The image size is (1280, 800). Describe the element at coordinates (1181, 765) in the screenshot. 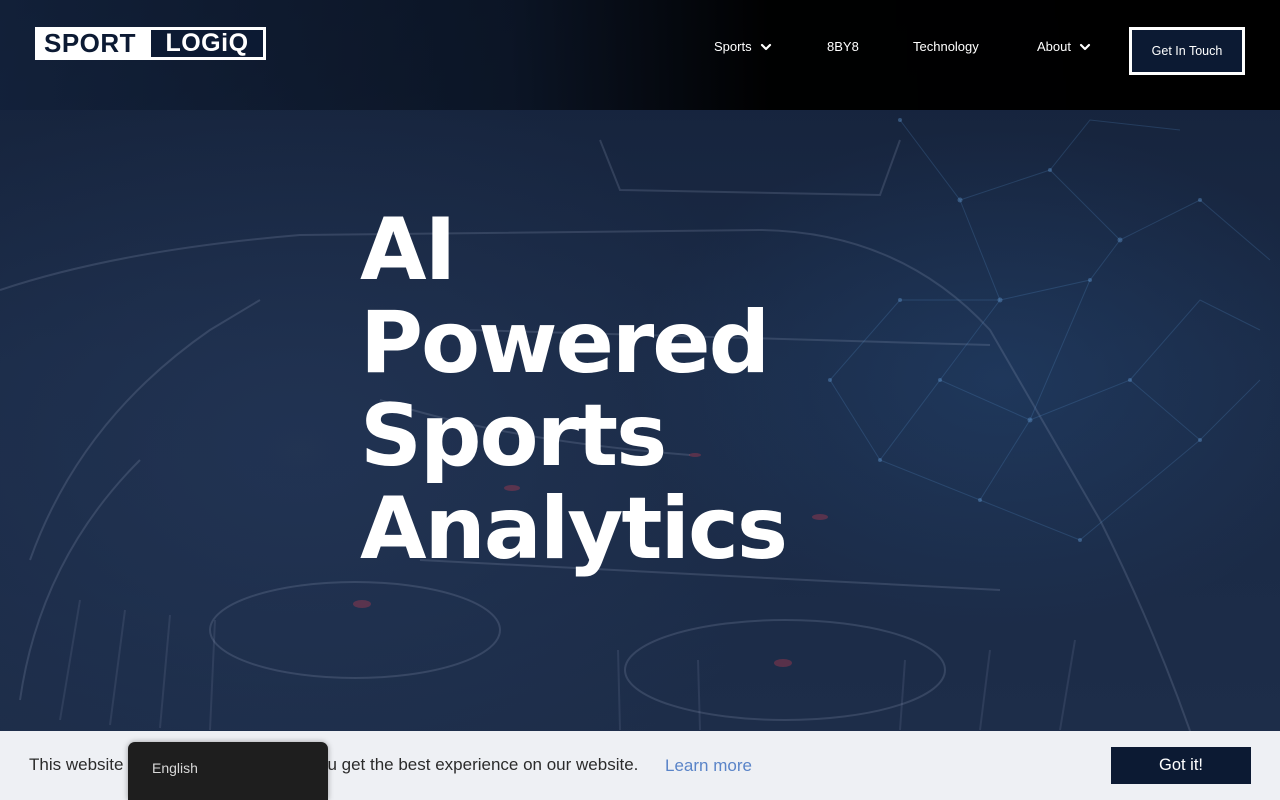

I see `cookie-accept-button: Got it!` at that location.